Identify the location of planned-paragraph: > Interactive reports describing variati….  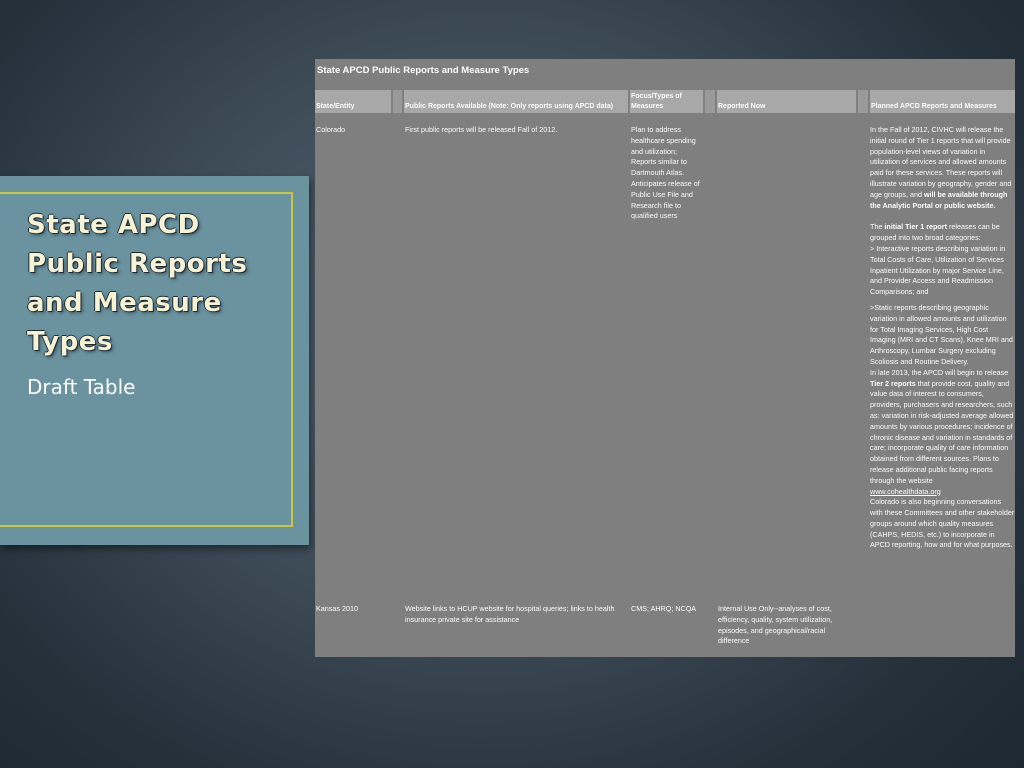
(938, 270).